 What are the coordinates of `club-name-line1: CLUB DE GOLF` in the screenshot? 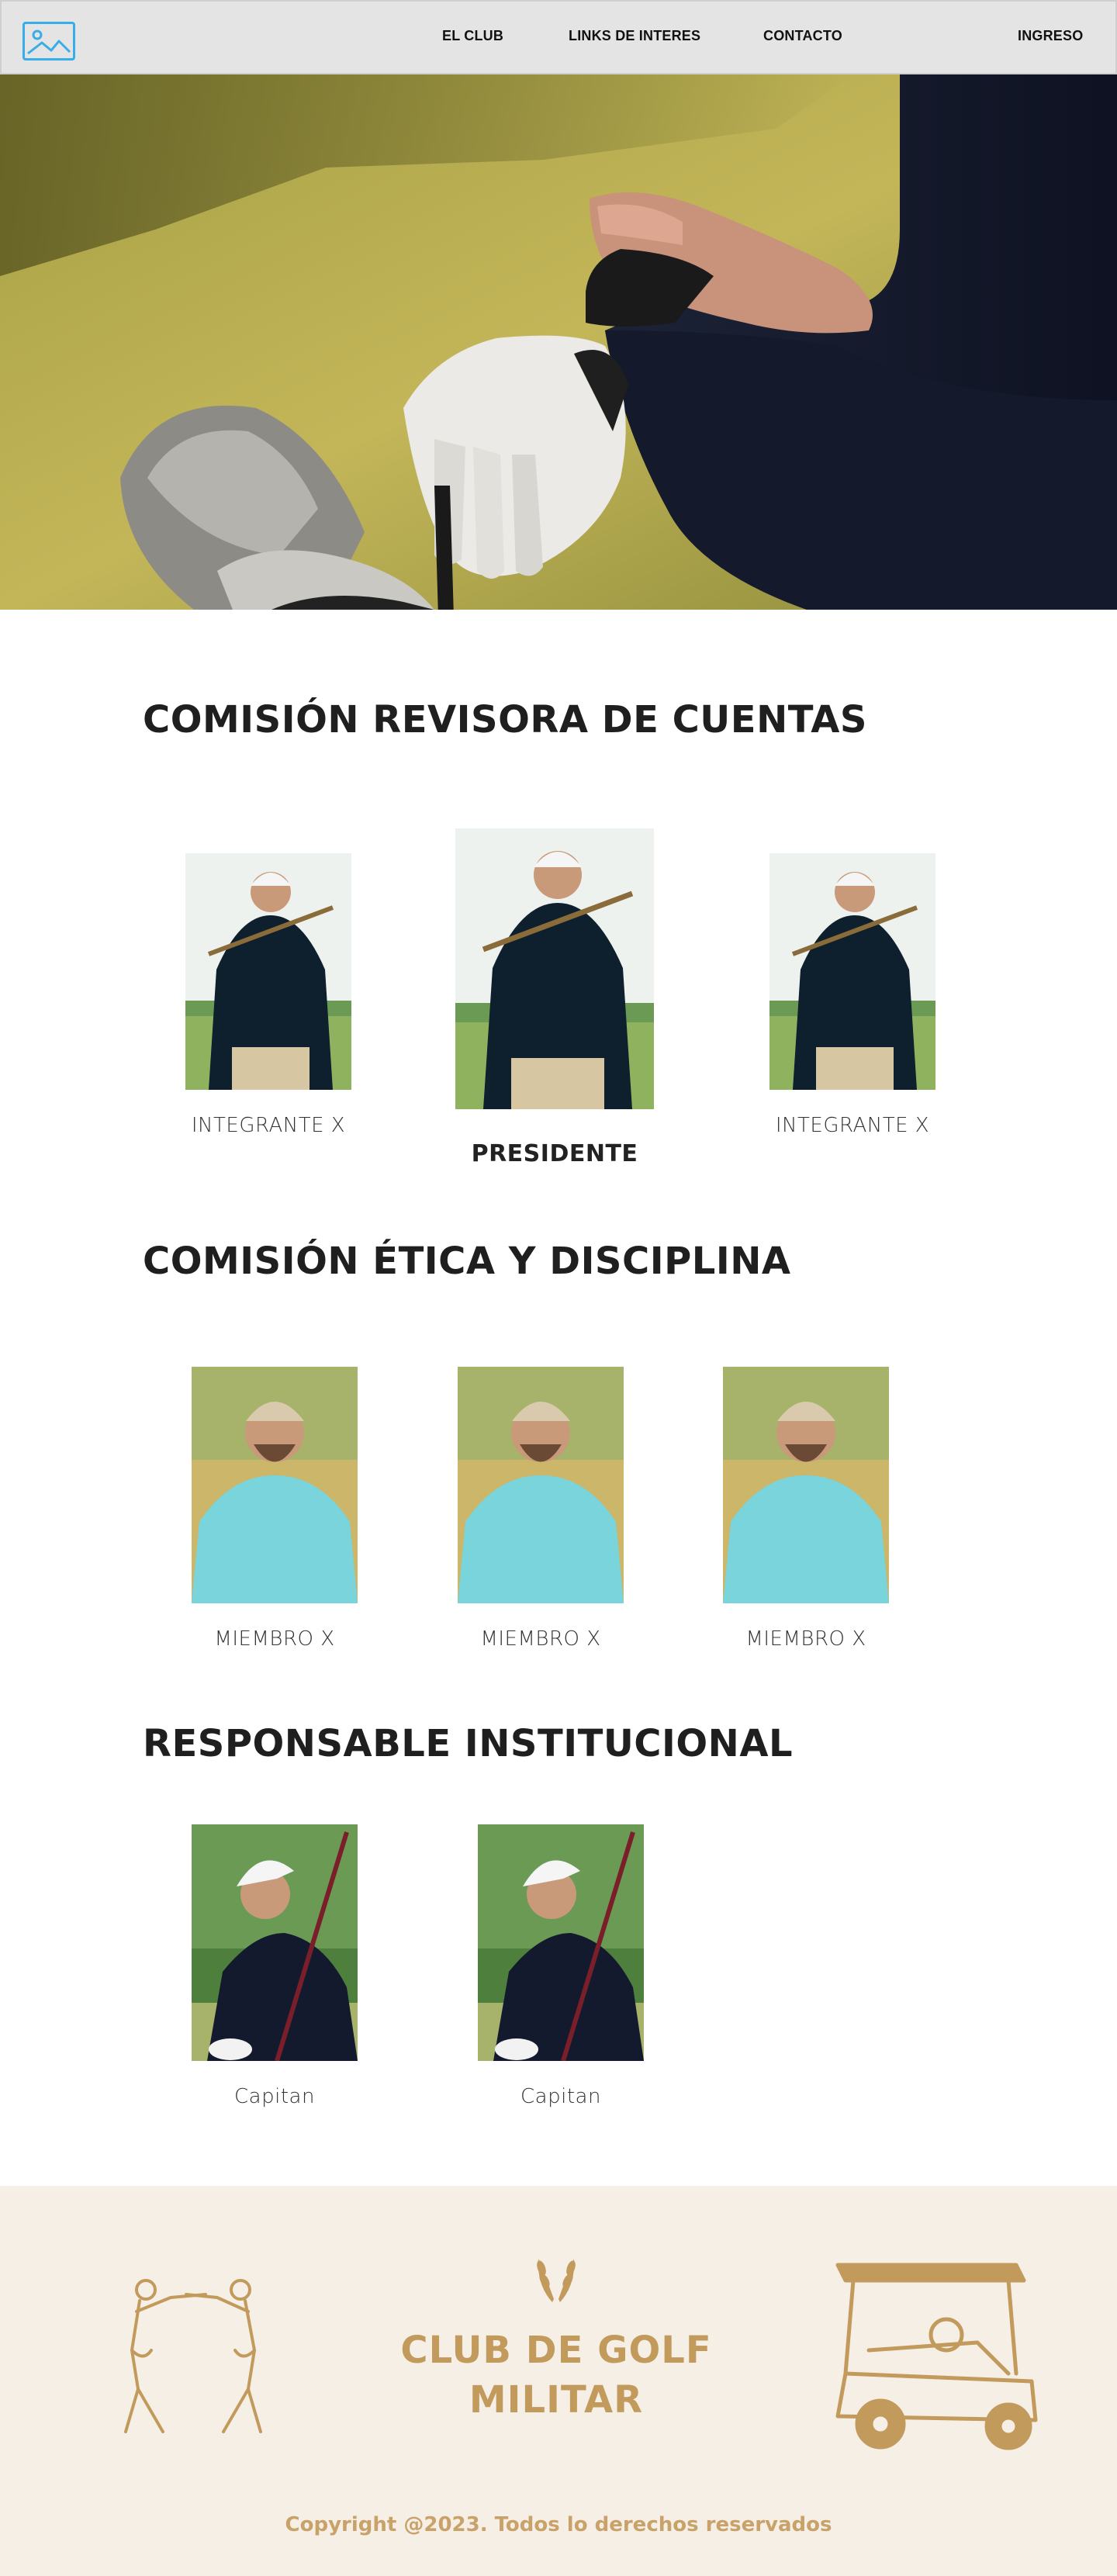 It's located at (556, 2350).